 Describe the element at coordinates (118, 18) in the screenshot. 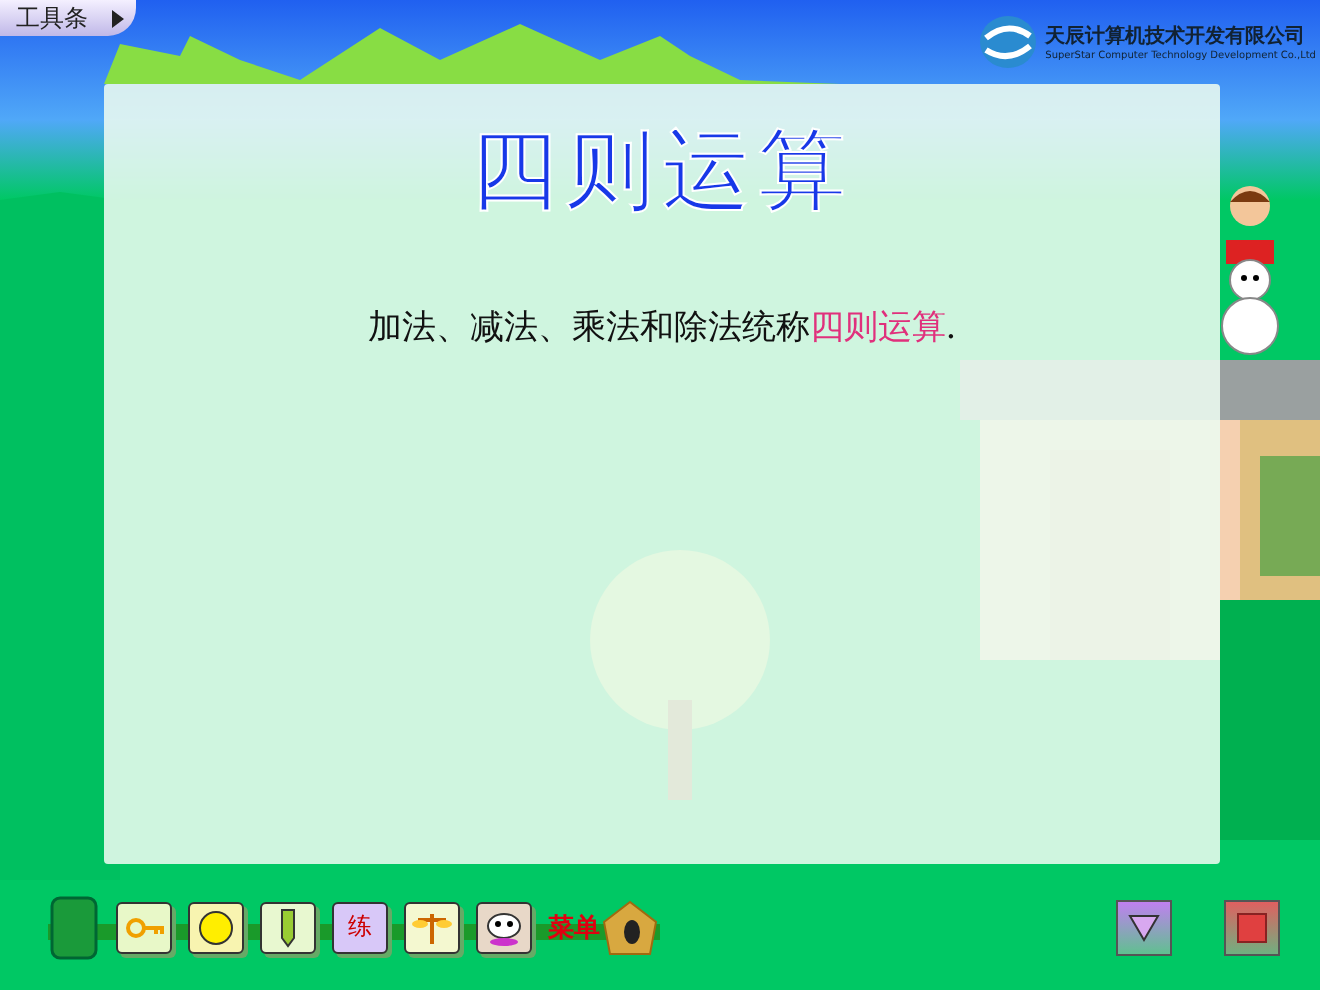

I see `play-arrow-icon` at that location.